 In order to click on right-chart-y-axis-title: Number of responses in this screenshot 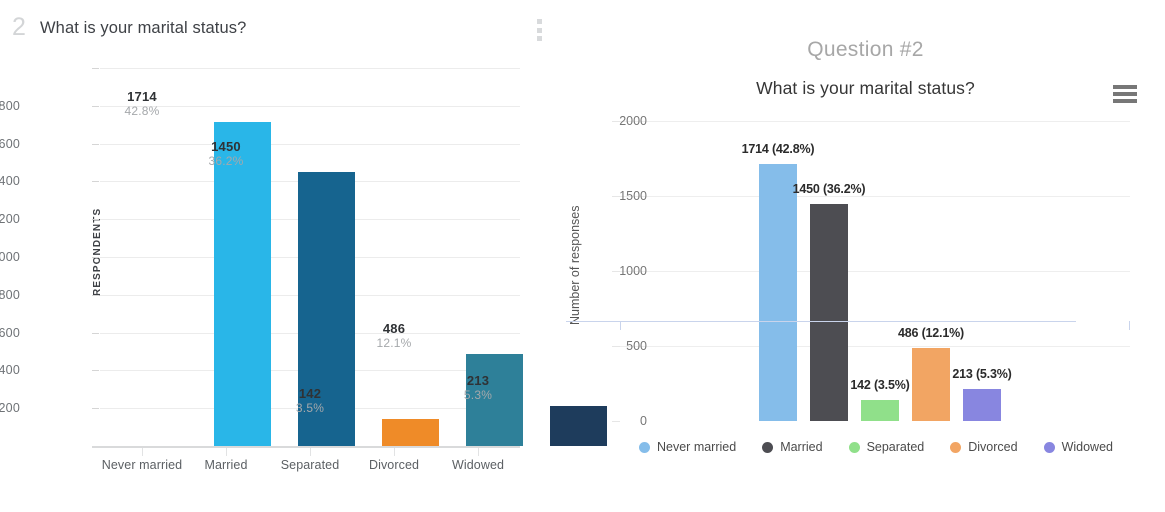, I will do `click(575, 265)`.